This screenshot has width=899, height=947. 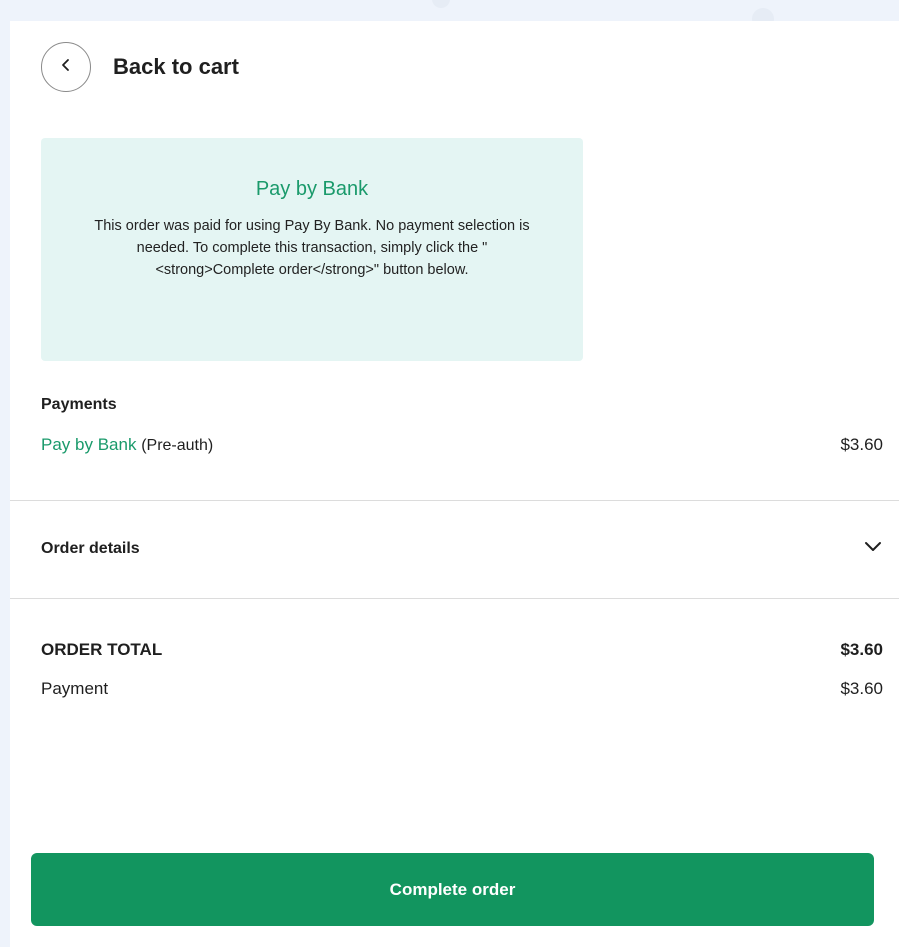 I want to click on order-total-row: ORDER TOTAL $3.60, so click(x=462, y=650).